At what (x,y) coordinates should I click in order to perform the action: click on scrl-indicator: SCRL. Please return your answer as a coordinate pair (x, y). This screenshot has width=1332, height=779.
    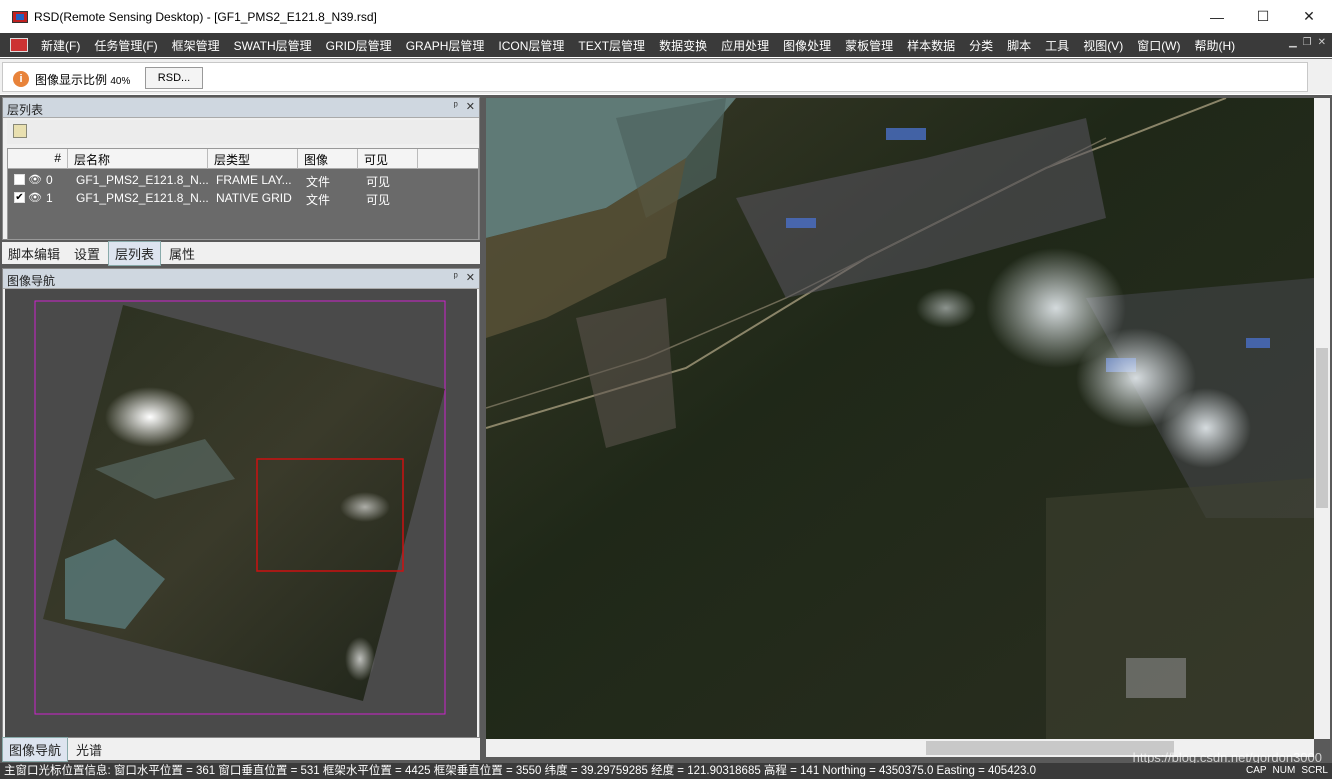
    Looking at the image, I should click on (1314, 770).